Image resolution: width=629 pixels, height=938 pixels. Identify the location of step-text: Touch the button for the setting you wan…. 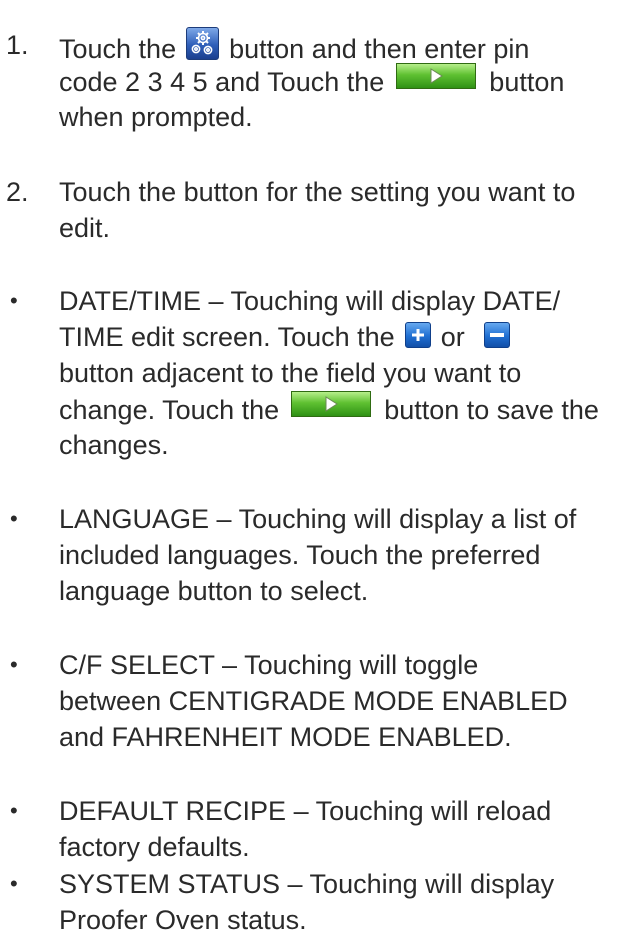
(342, 210).